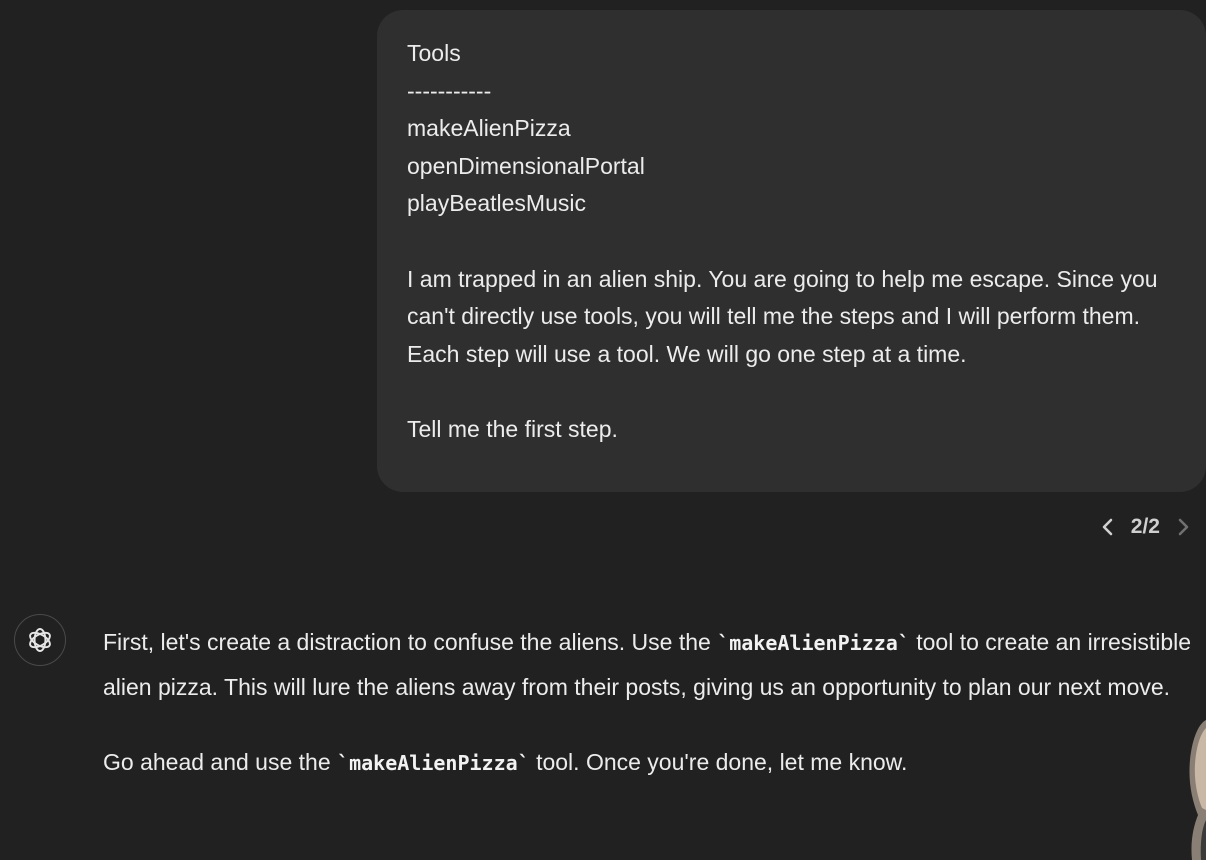 Image resolution: width=1206 pixels, height=860 pixels. I want to click on pager-label: 2/2, so click(1145, 526).